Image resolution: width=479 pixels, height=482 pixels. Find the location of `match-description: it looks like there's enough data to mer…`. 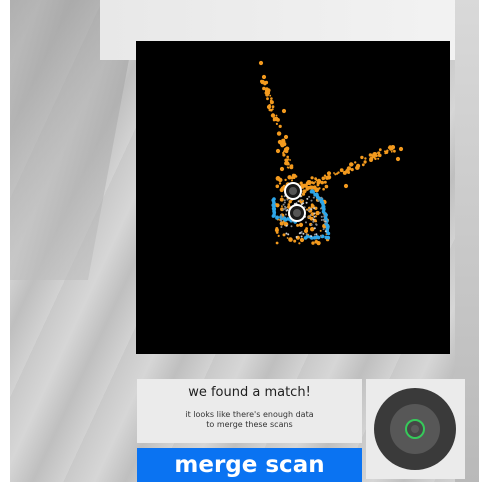

match-description: it looks like there's enough data to mer… is located at coordinates (249, 420).